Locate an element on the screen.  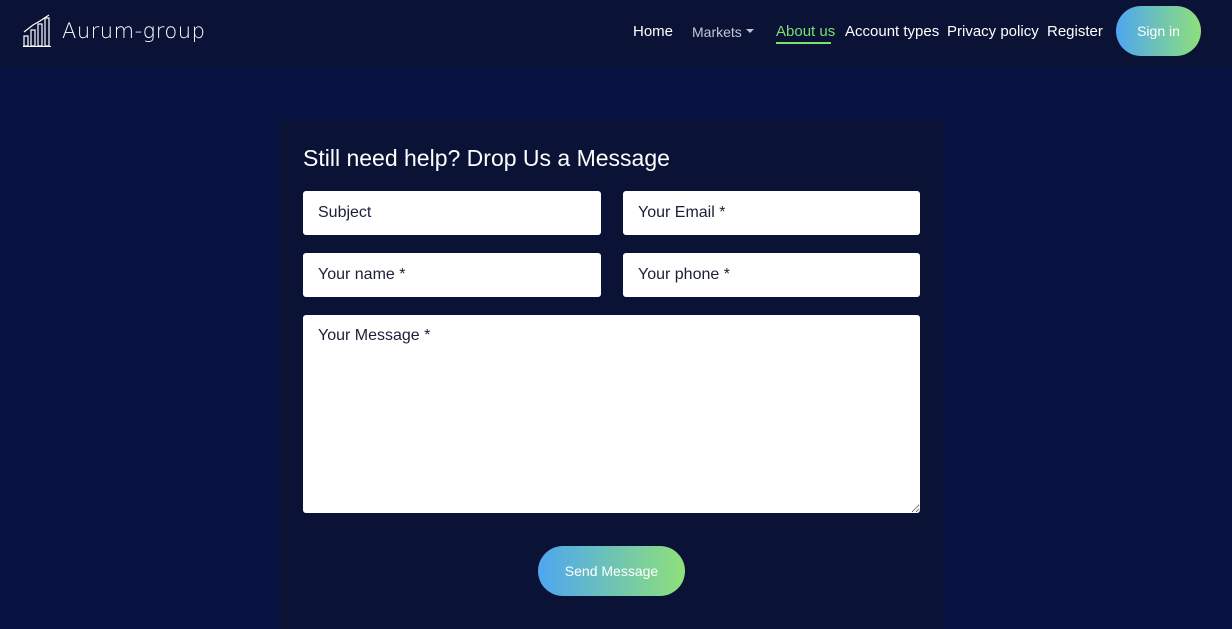
subject-field is located at coordinates (452, 213).